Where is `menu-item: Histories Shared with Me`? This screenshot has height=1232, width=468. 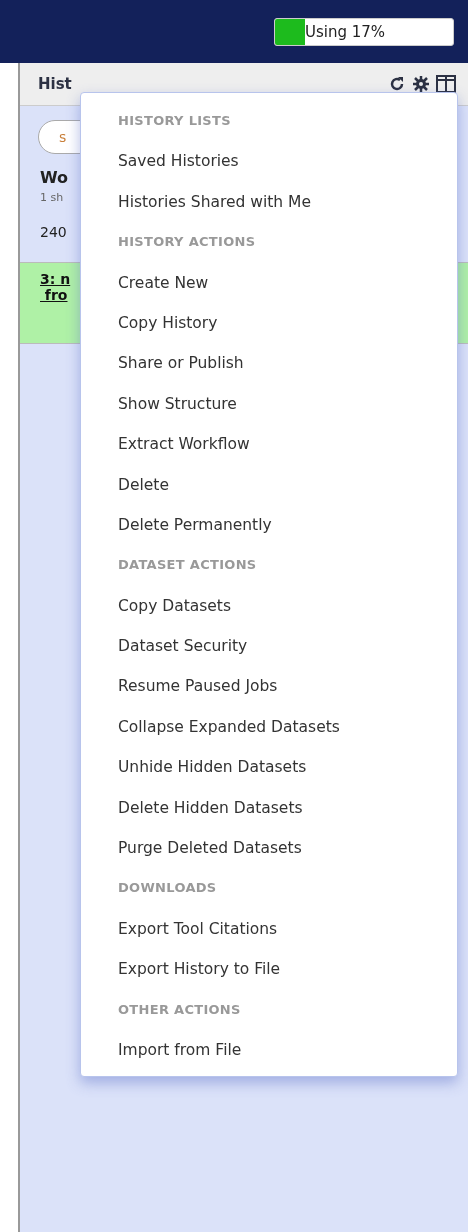
menu-item: Histories Shared with Me is located at coordinates (196, 202).